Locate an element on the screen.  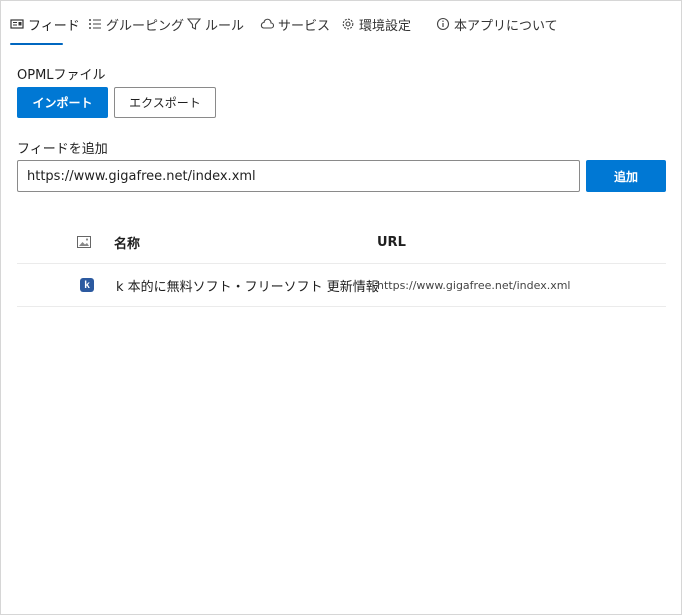
tab-bar: フィード グルーピング ルール サービス 環境設定 本アプリについて is located at coordinates (341, 24).